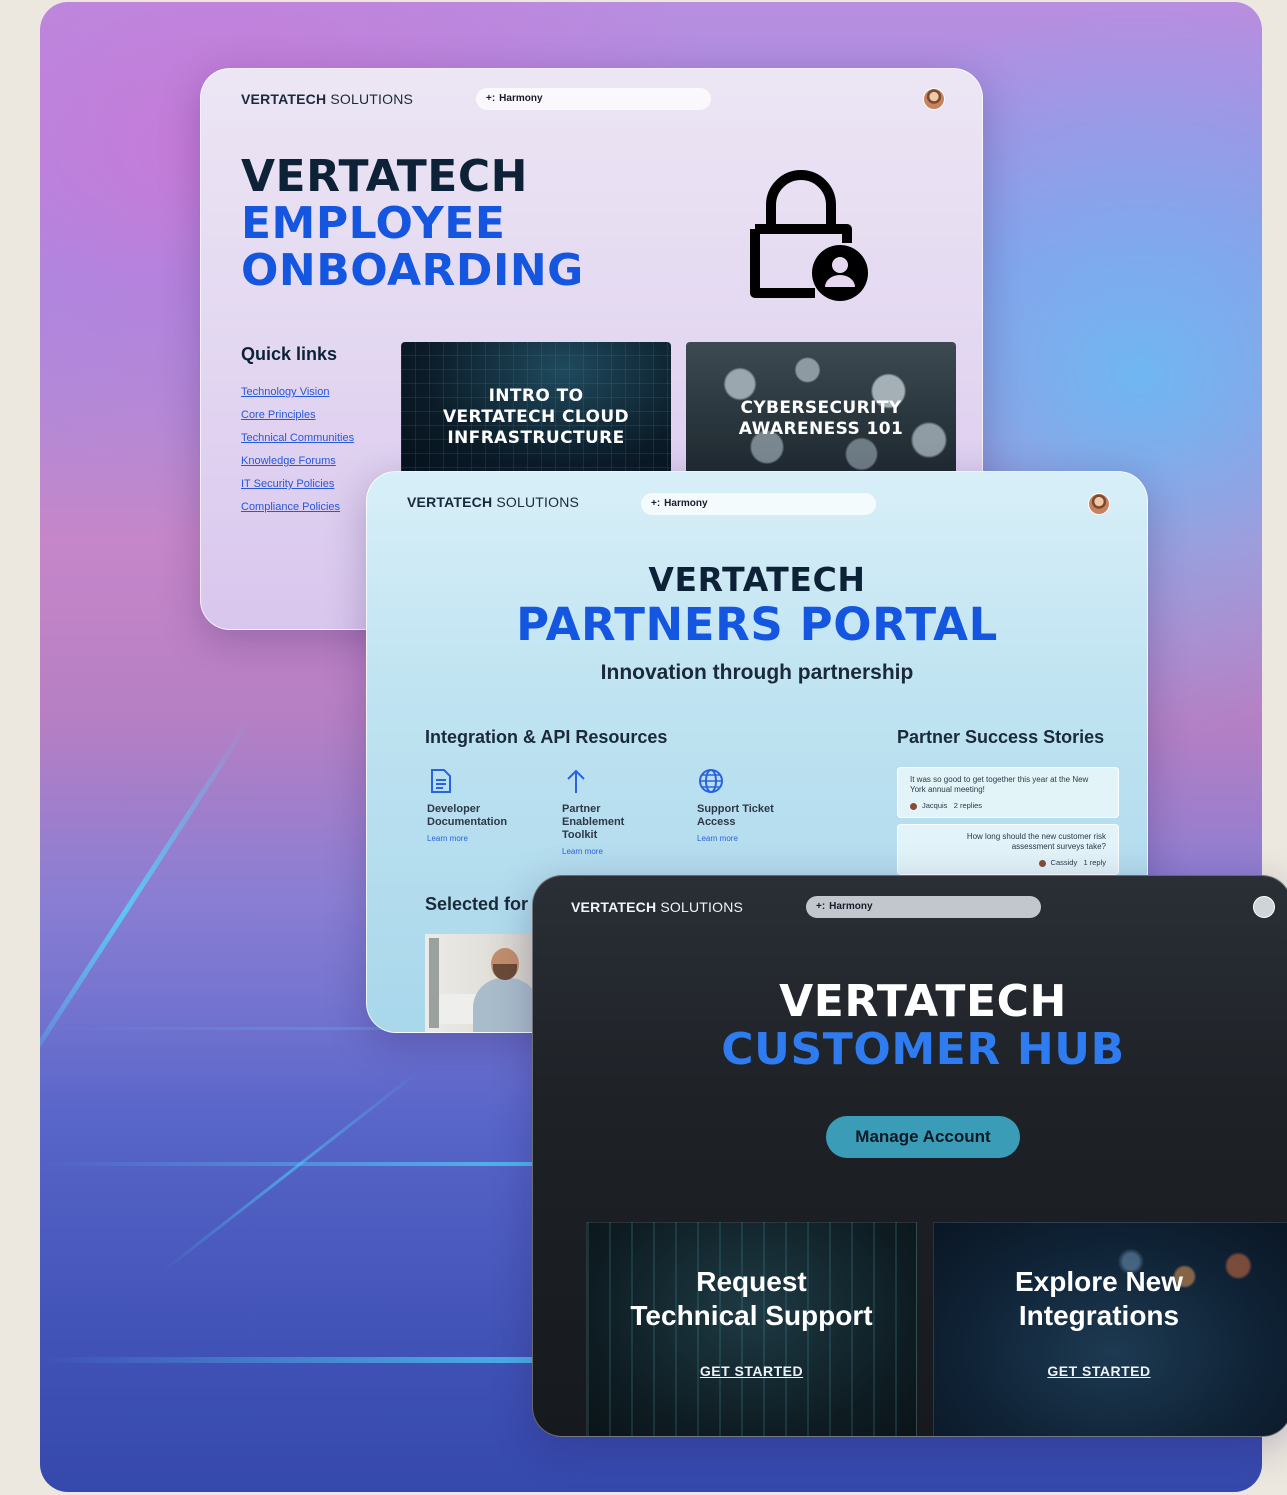  Describe the element at coordinates (1064, 862) in the screenshot. I see `story-author: Cassidy` at that location.